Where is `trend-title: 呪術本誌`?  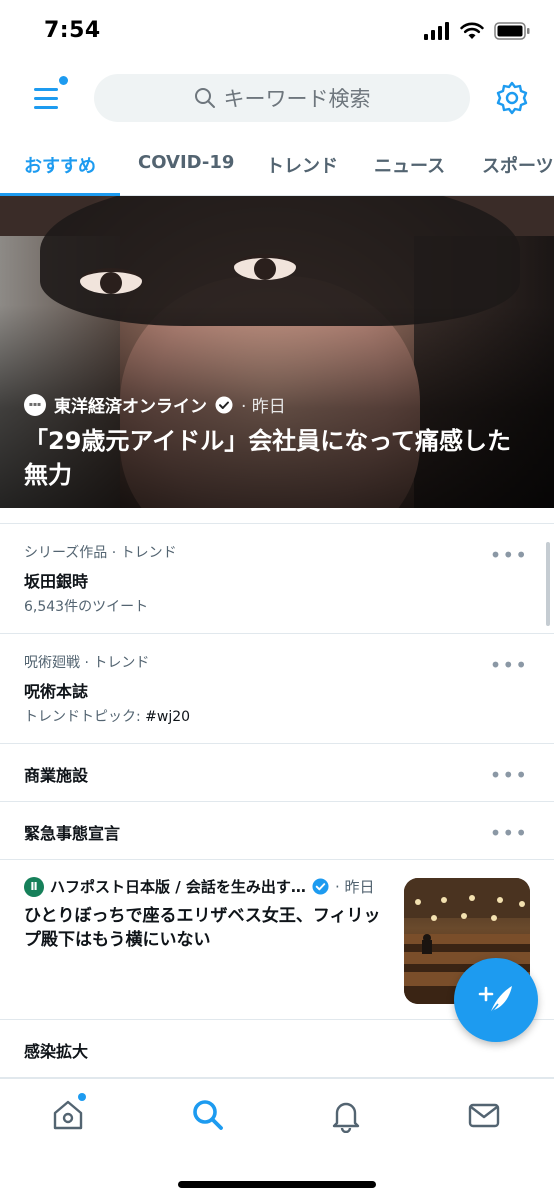 trend-title: 呪術本誌 is located at coordinates (56, 691).